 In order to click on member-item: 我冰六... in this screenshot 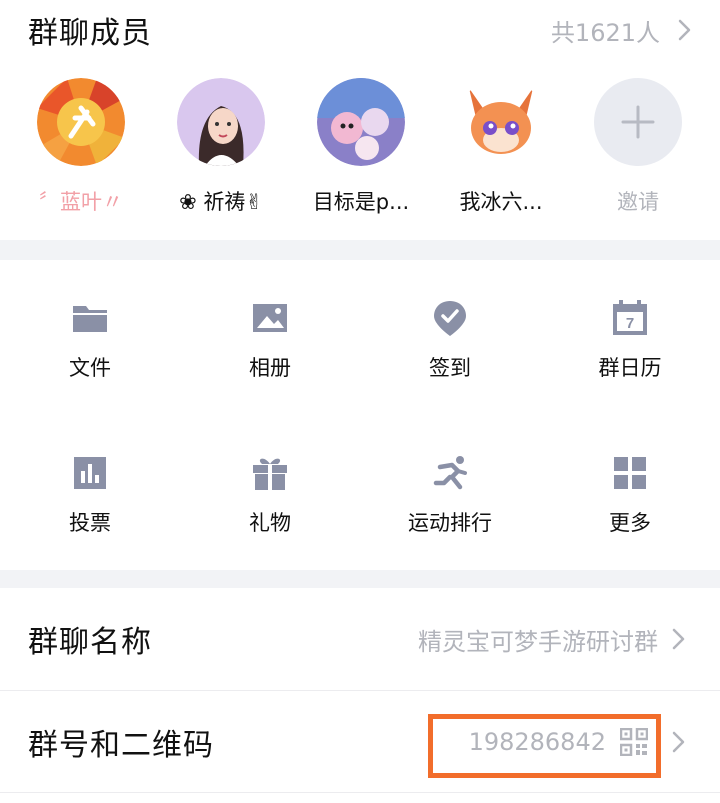, I will do `click(501, 148)`.